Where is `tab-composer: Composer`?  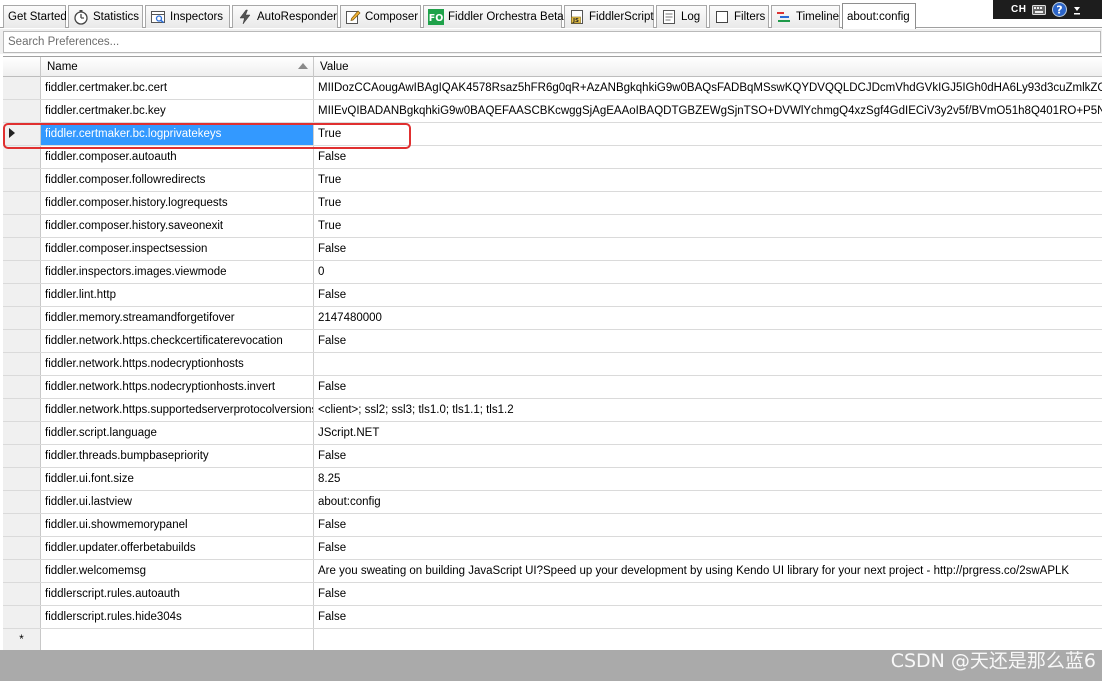
tab-composer: Composer is located at coordinates (380, 16).